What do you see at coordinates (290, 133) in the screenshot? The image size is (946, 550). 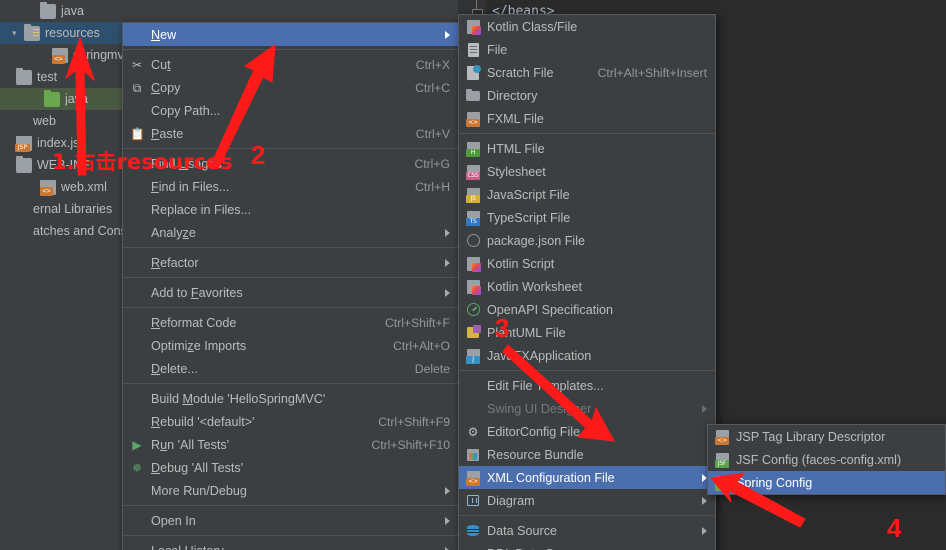 I see `menu-item-paste: 📋 Paste Ctrl+V` at bounding box center [290, 133].